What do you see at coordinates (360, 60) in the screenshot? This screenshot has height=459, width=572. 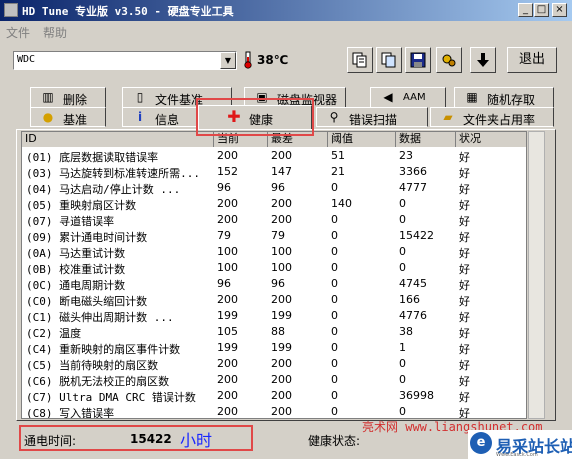 I see `copy-text-button` at bounding box center [360, 60].